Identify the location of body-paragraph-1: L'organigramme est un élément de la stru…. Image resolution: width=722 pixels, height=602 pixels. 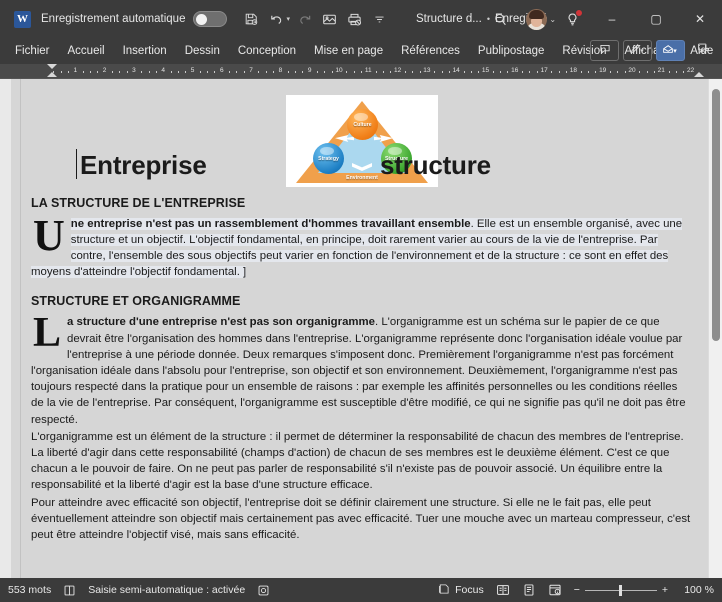
(362, 461).